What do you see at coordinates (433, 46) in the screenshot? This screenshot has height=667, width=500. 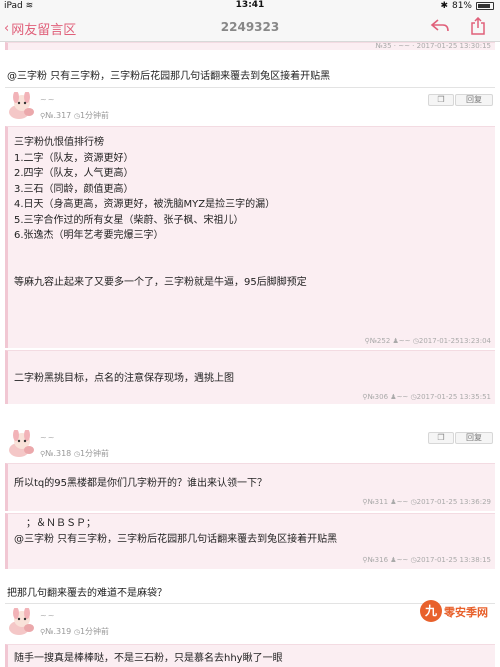 I see `quote-meta: №35 · ~~ · 2017-01-25 13:30:15` at bounding box center [433, 46].